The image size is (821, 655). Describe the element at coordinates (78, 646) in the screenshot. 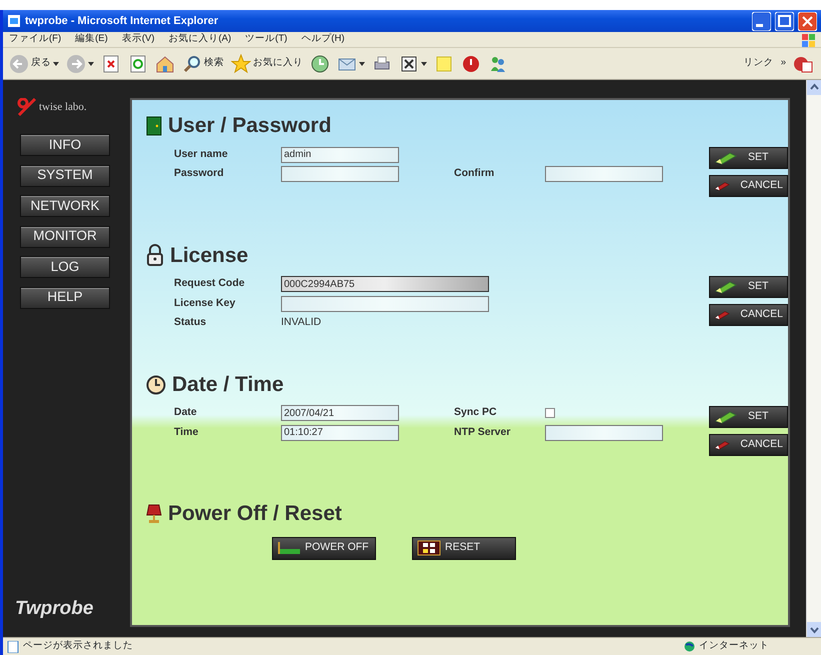

I see `status-text: ページが表示されました` at that location.